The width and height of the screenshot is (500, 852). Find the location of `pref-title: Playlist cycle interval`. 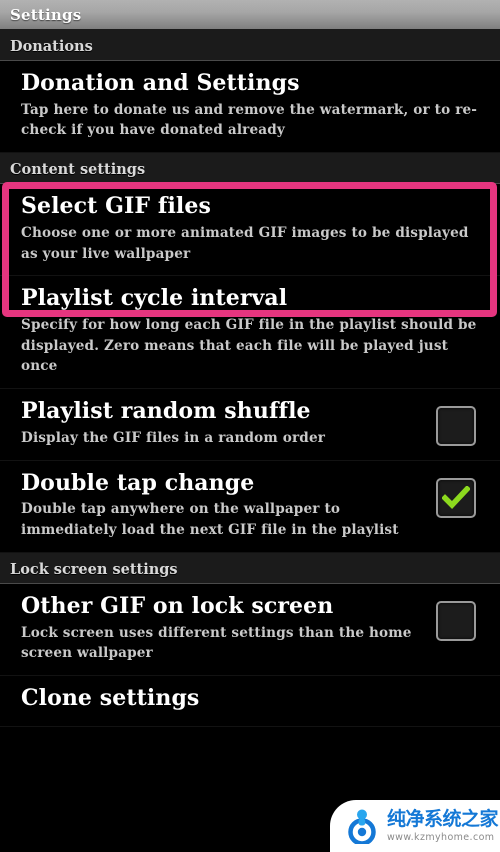

pref-title: Playlist cycle interval is located at coordinates (154, 298).